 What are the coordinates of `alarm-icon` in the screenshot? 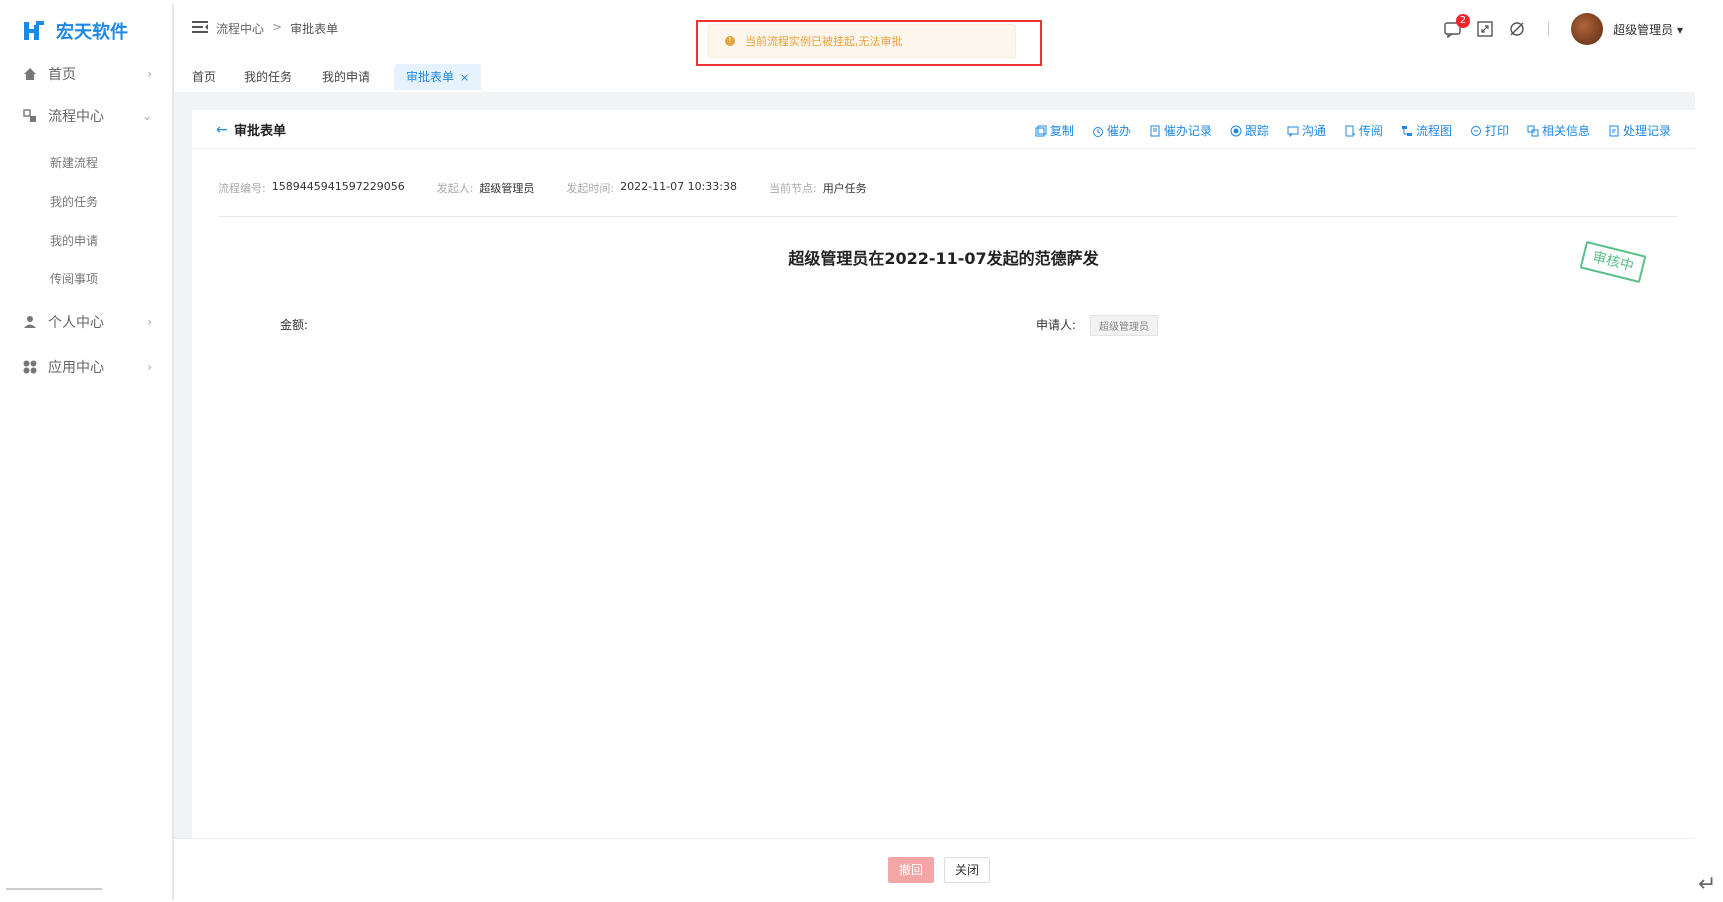 It's located at (1097, 131).